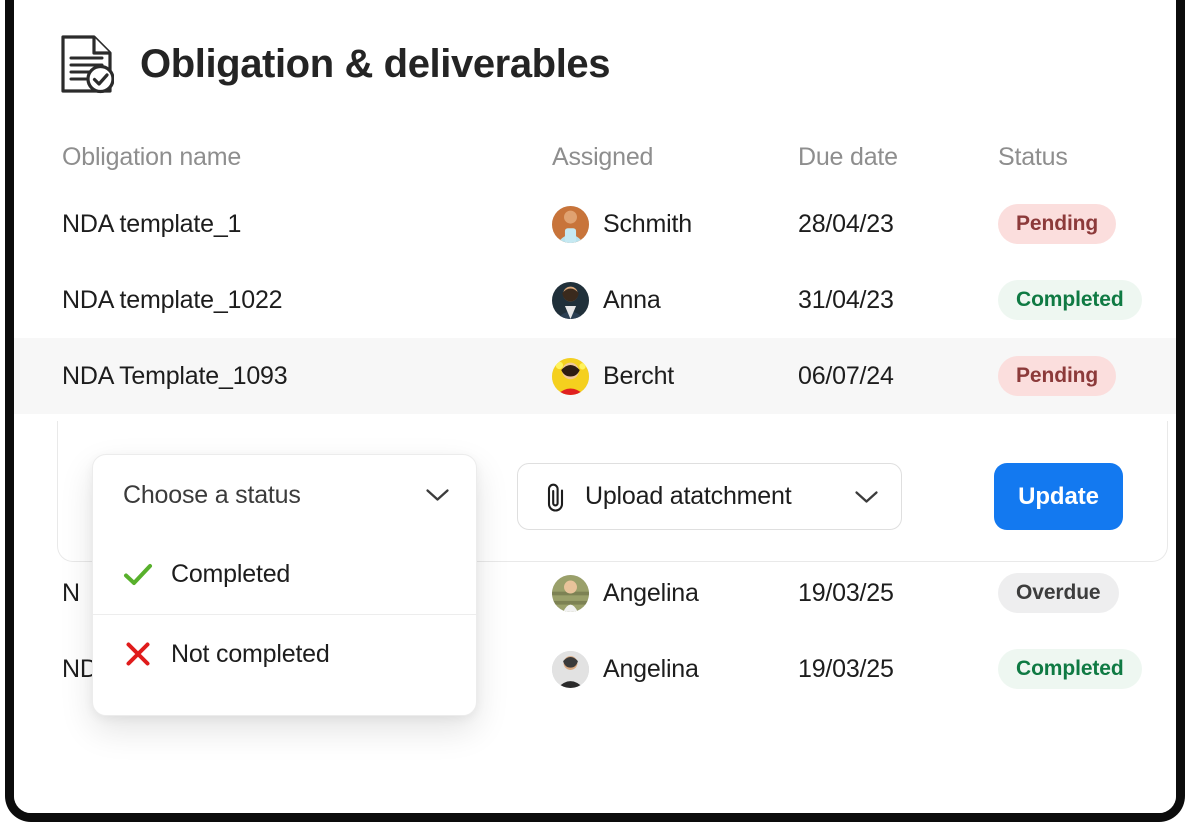  I want to click on assignee-name: Schmith, so click(647, 223).